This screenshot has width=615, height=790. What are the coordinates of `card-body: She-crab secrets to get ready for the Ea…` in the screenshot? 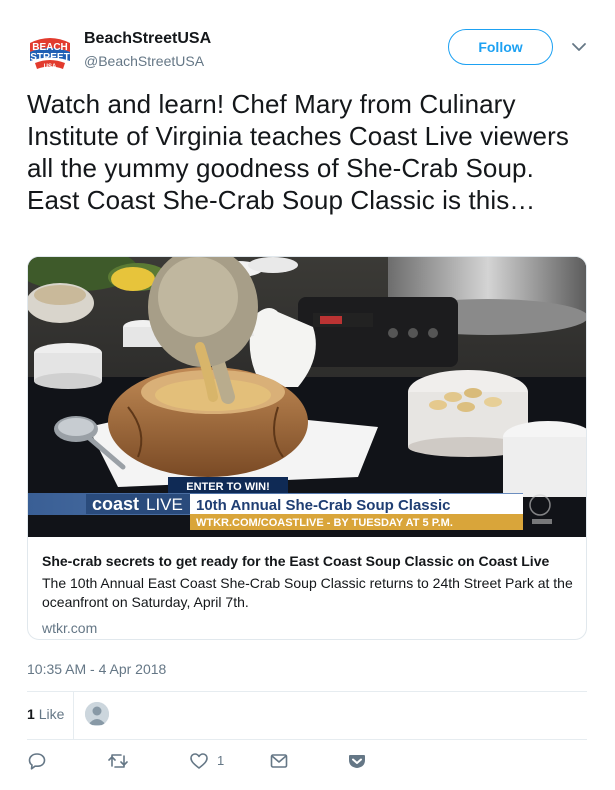 It's located at (307, 588).